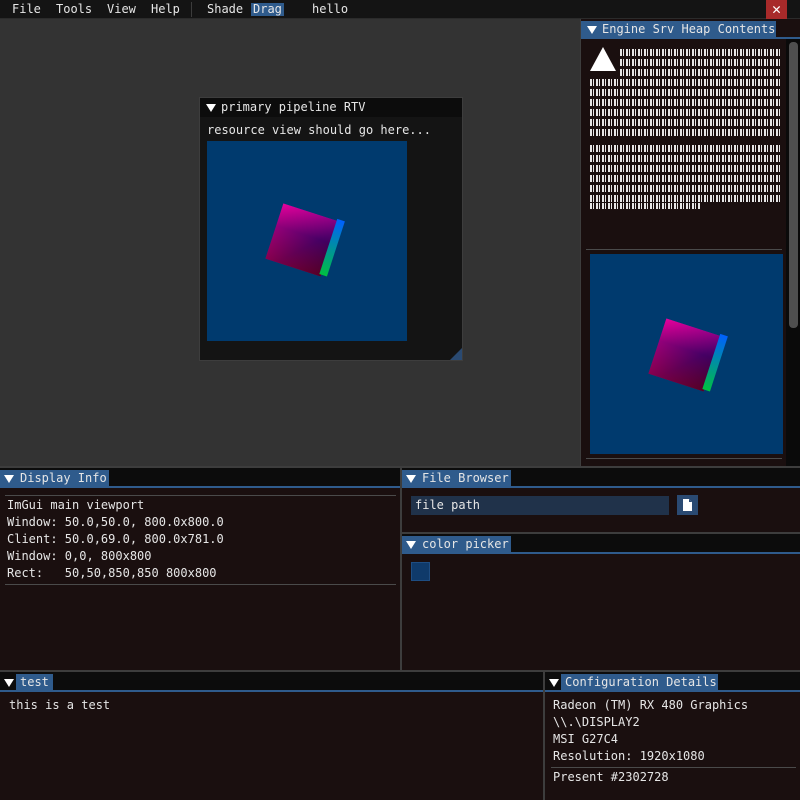 Image resolution: width=800 pixels, height=800 pixels. I want to click on tab-display-info: Display Info, so click(54, 478).